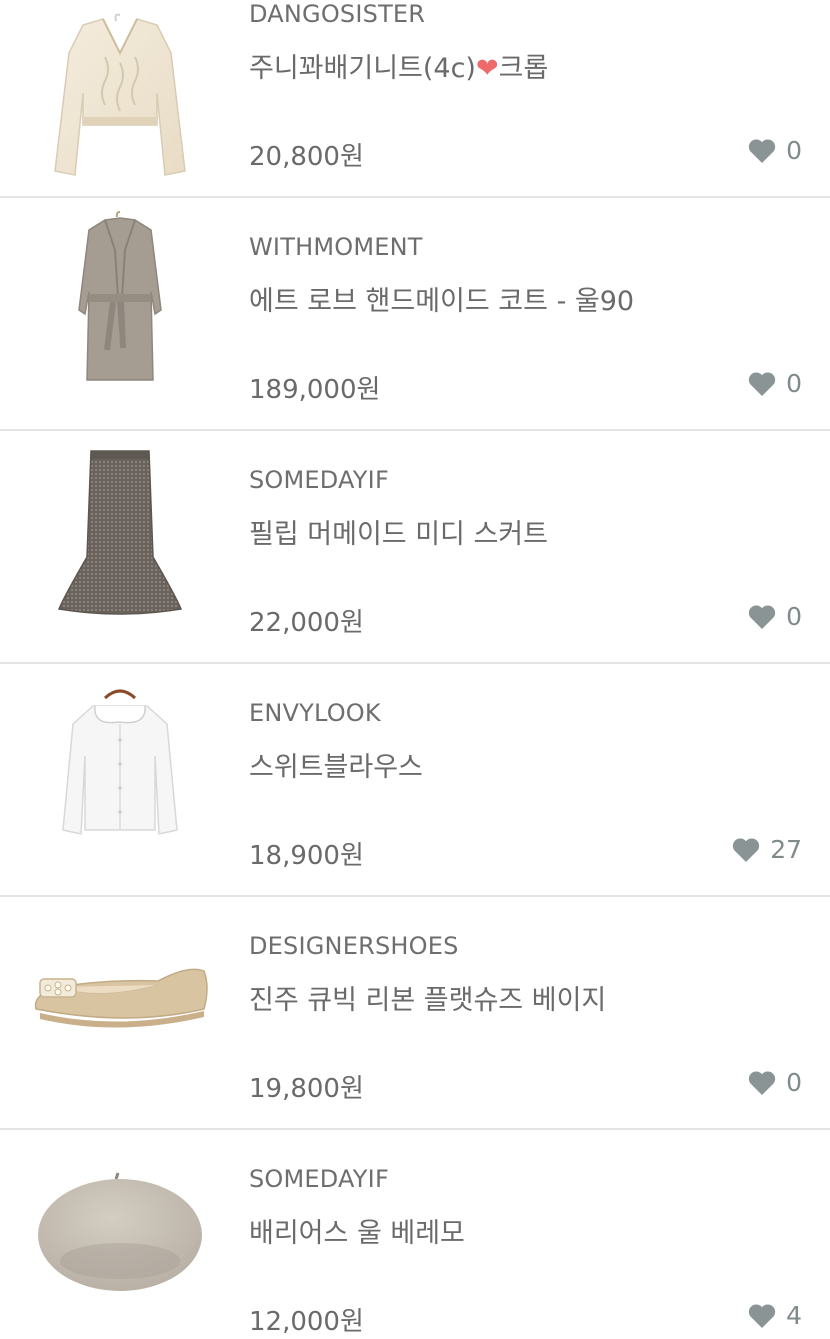 This screenshot has width=830, height=1339. What do you see at coordinates (357, 1233) in the screenshot?
I see `product-name-text: 배리어스 울 베레모` at bounding box center [357, 1233].